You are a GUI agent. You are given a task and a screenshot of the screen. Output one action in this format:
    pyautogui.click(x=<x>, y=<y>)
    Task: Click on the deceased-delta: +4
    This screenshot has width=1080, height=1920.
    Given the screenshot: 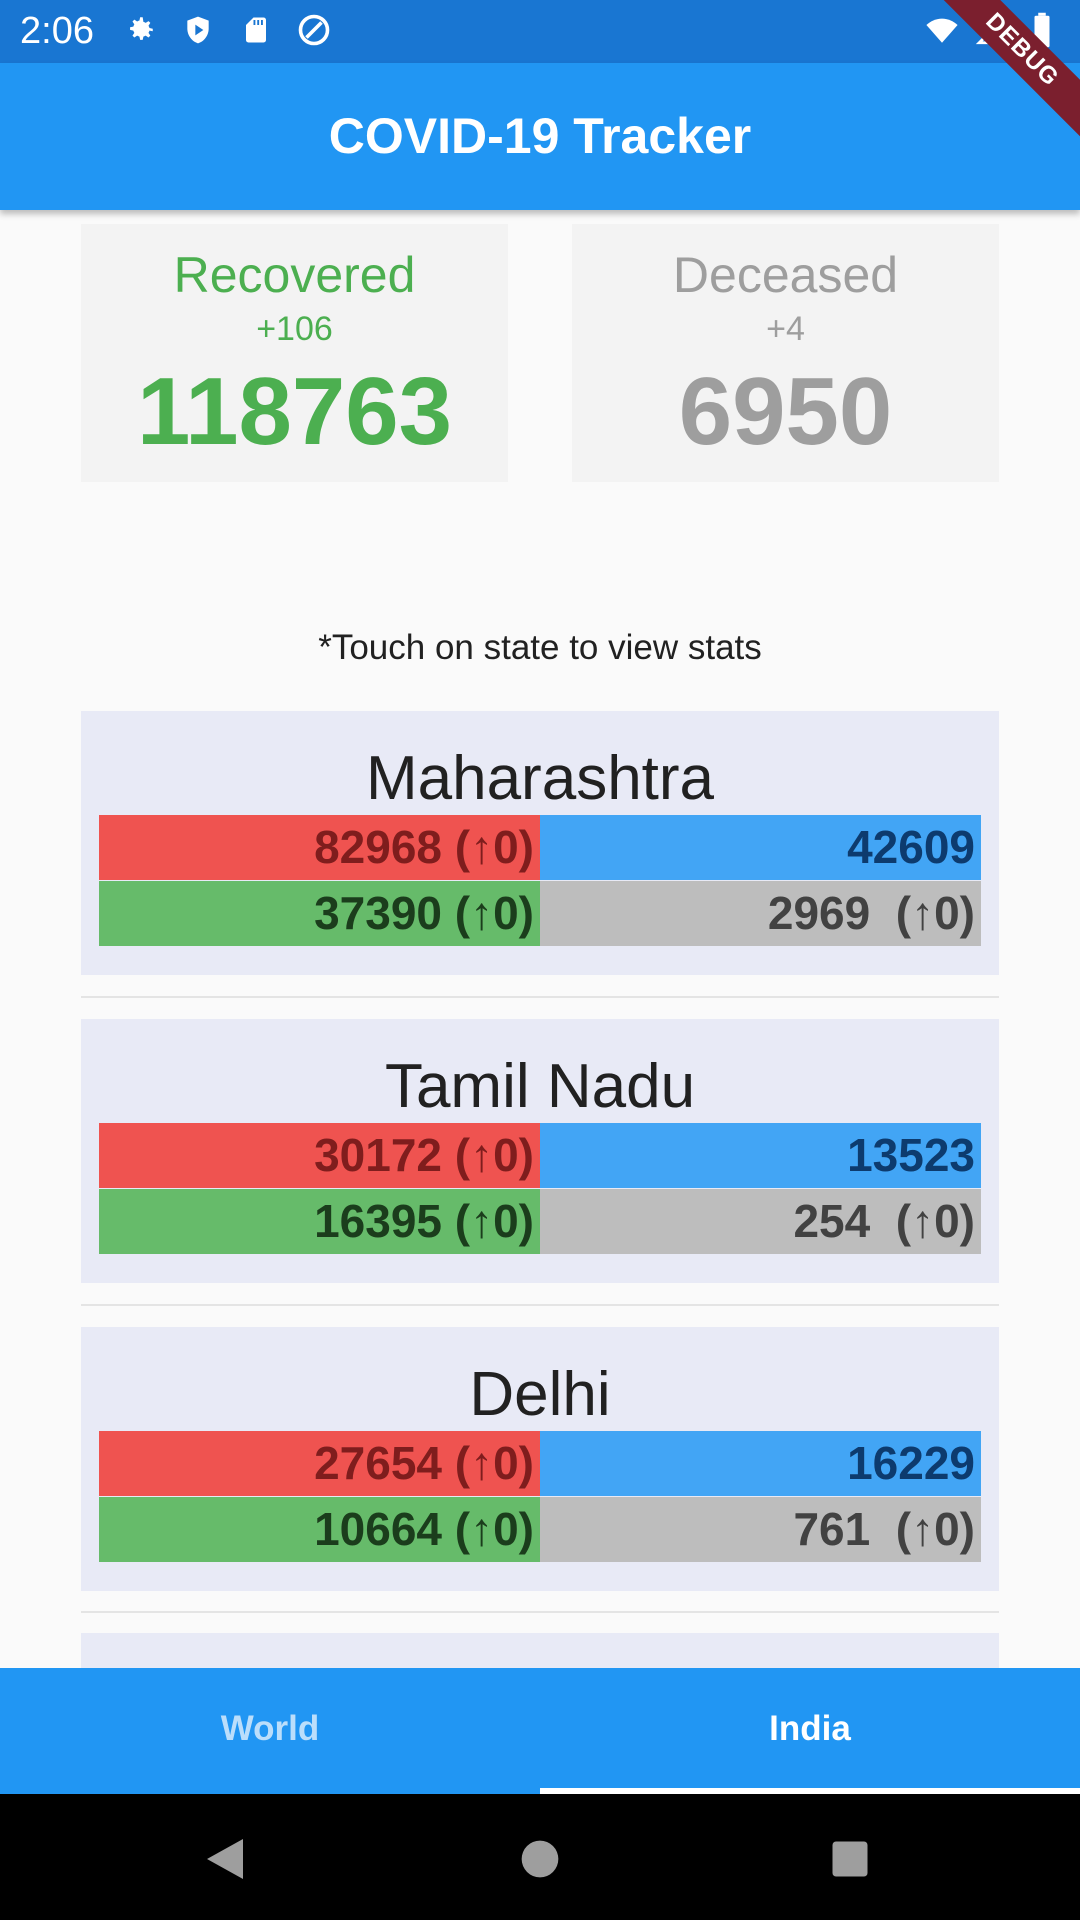 What is the action you would take?
    pyautogui.click(x=785, y=329)
    